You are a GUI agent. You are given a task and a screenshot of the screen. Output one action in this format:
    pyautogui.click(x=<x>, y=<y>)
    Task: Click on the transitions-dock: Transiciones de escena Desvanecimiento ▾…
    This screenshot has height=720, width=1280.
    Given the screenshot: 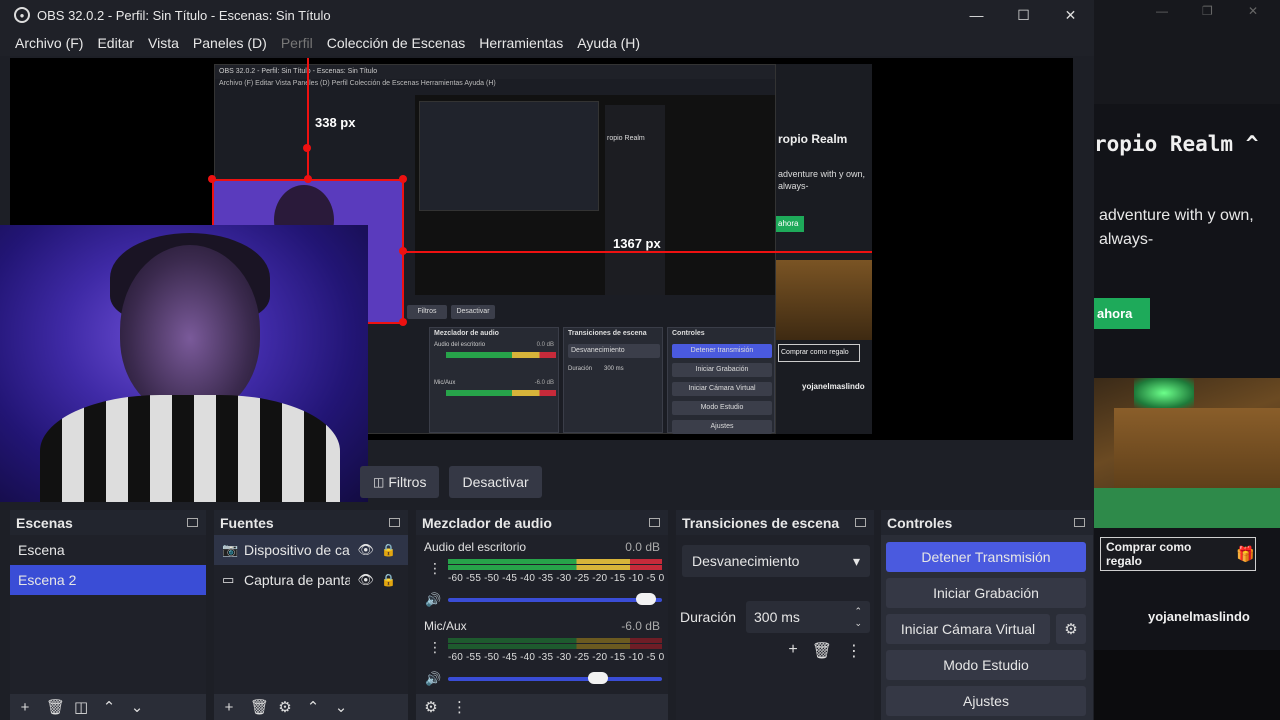 What is the action you would take?
    pyautogui.click(x=775, y=615)
    